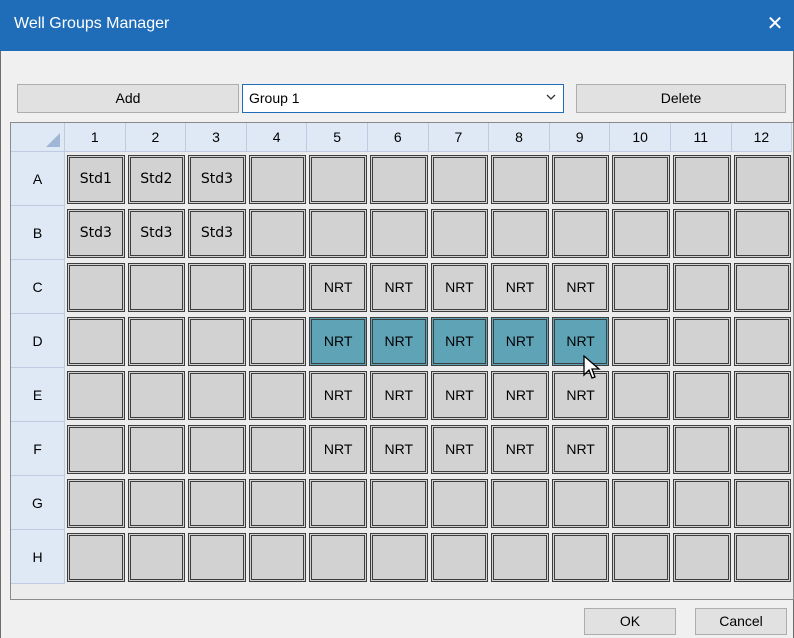  What do you see at coordinates (520, 449) in the screenshot?
I see `well-F8: NRT` at bounding box center [520, 449].